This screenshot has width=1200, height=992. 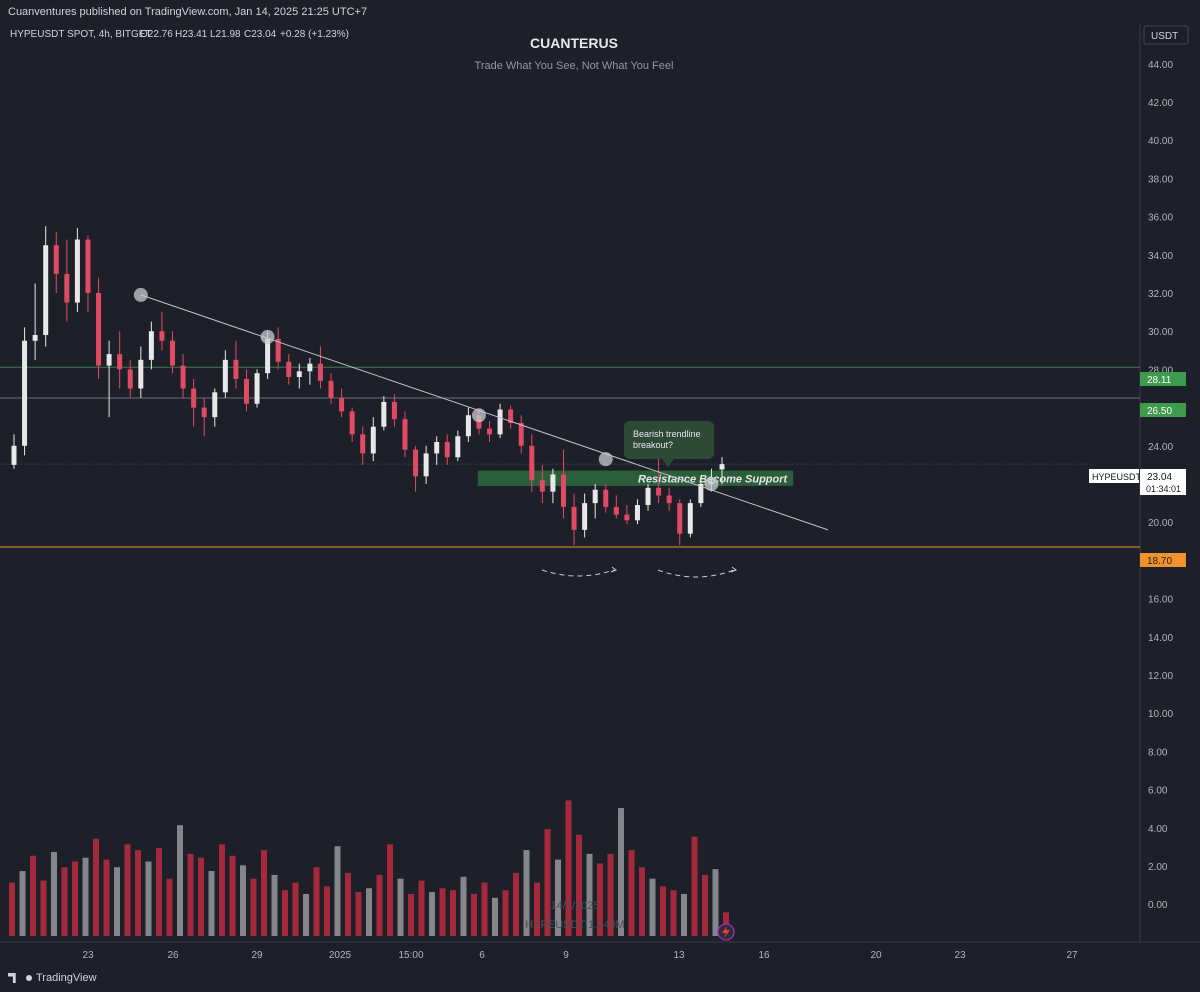 What do you see at coordinates (1163, 379) in the screenshot?
I see `level-label-upper: 28.11` at bounding box center [1163, 379].